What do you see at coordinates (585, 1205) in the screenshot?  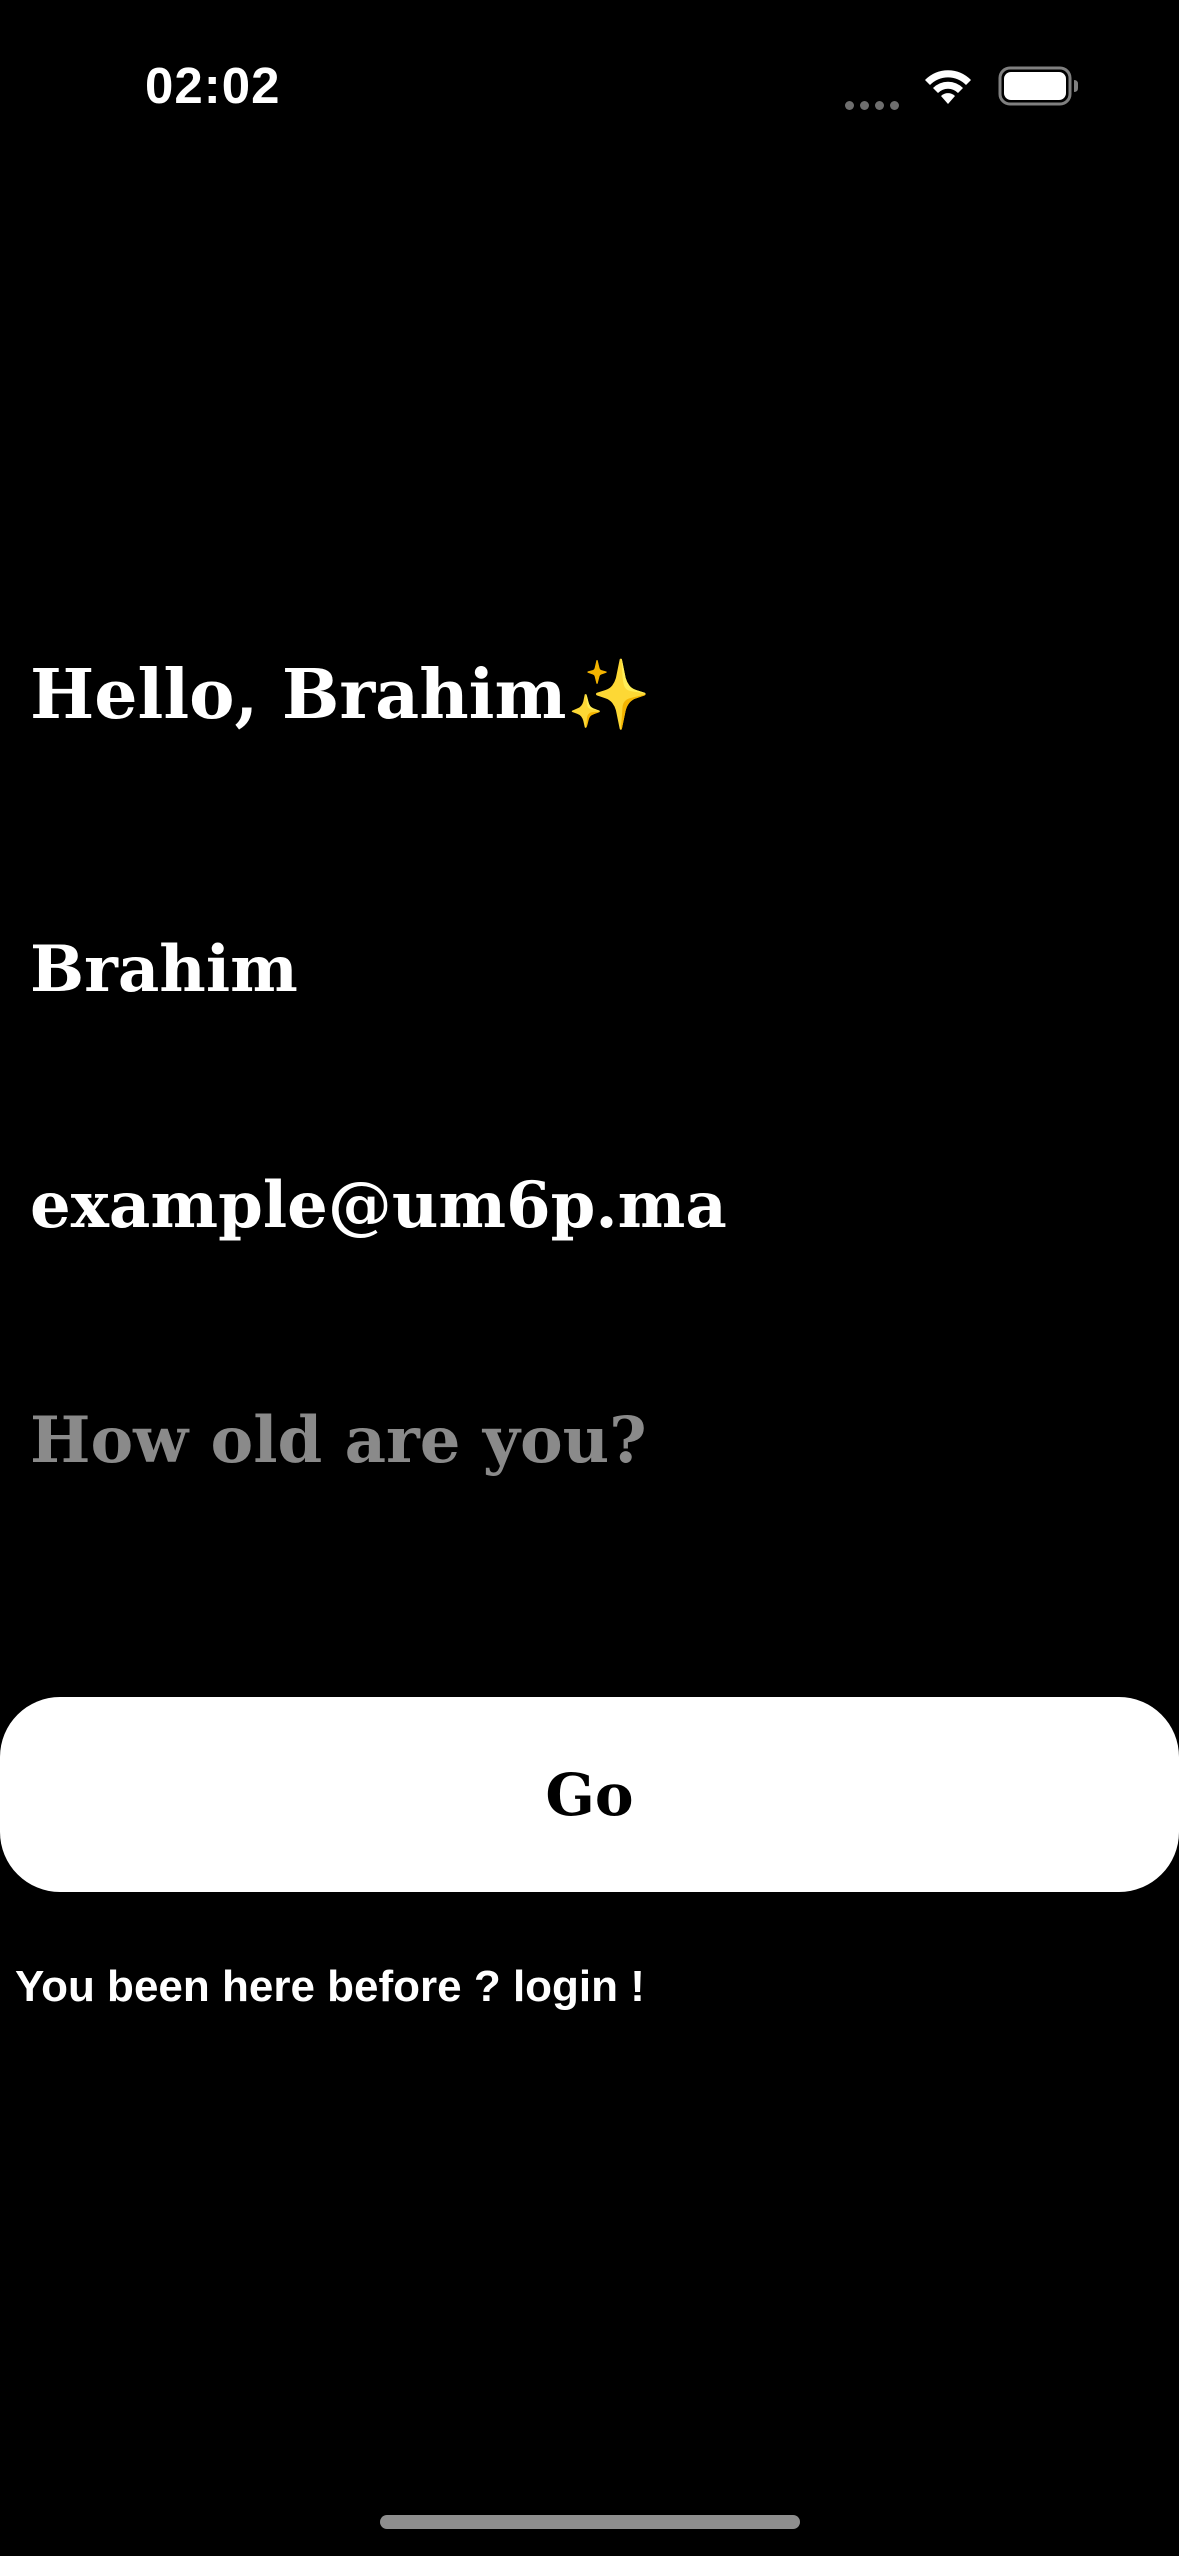 I see `email-field` at bounding box center [585, 1205].